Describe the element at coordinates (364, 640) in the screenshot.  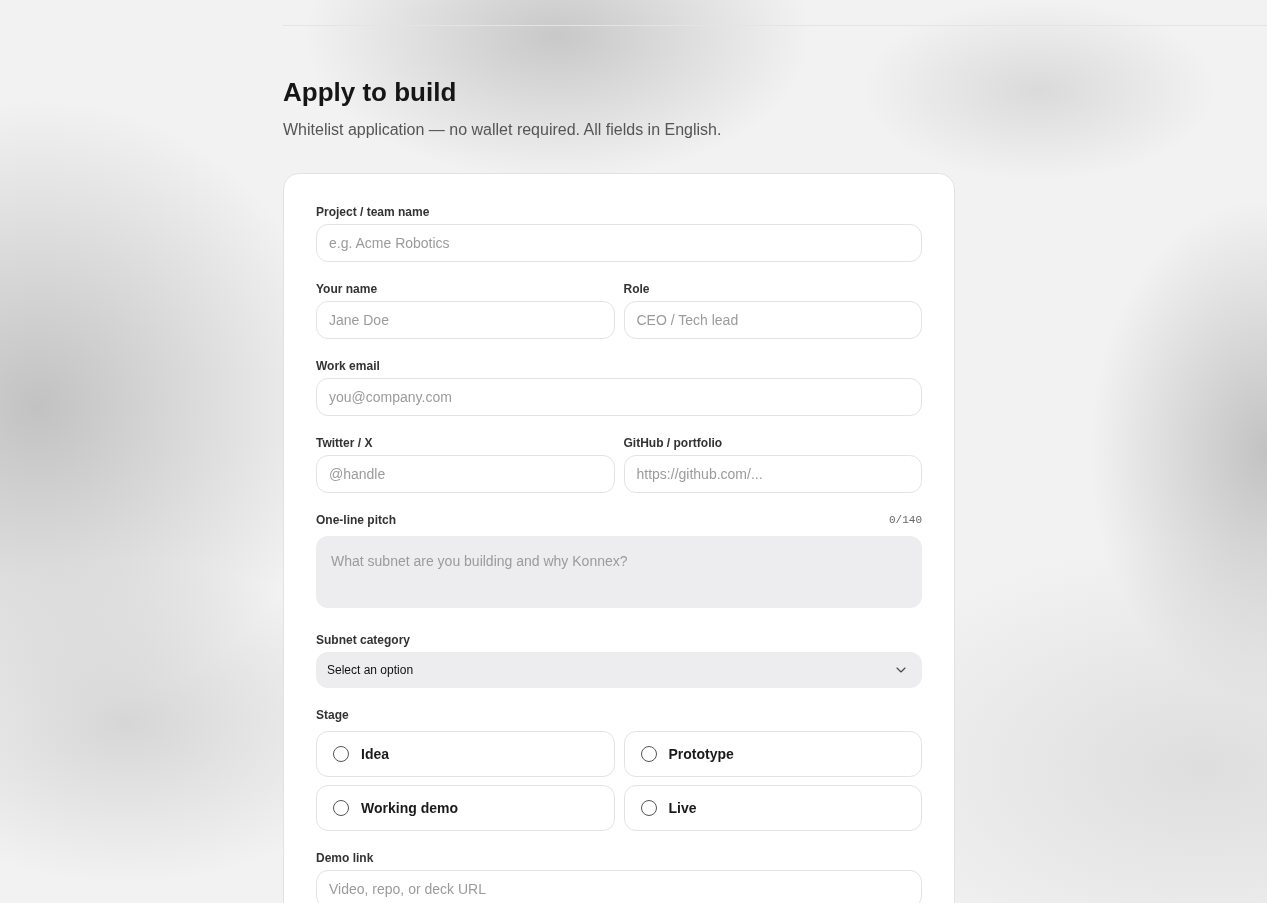
I see `field-label: Subnet category` at that location.